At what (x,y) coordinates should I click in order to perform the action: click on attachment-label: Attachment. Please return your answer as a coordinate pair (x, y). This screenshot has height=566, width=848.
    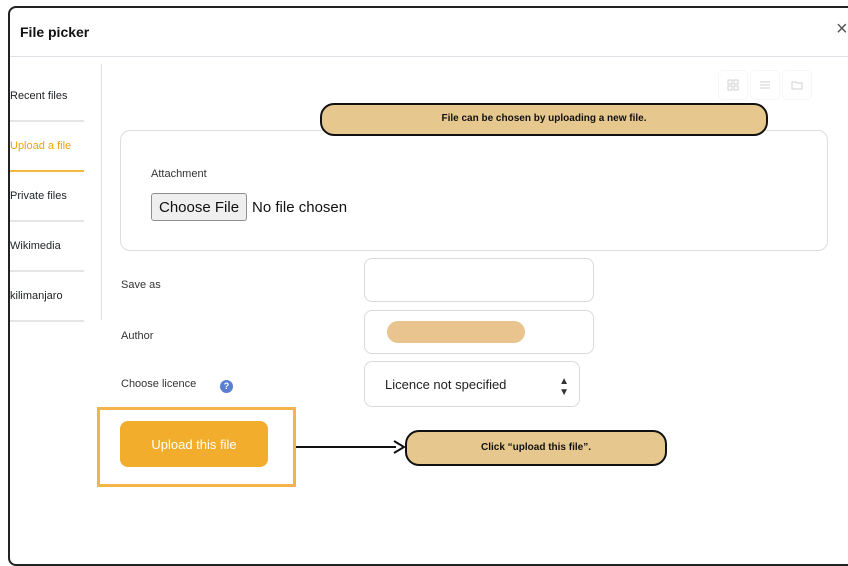
    Looking at the image, I should click on (179, 174).